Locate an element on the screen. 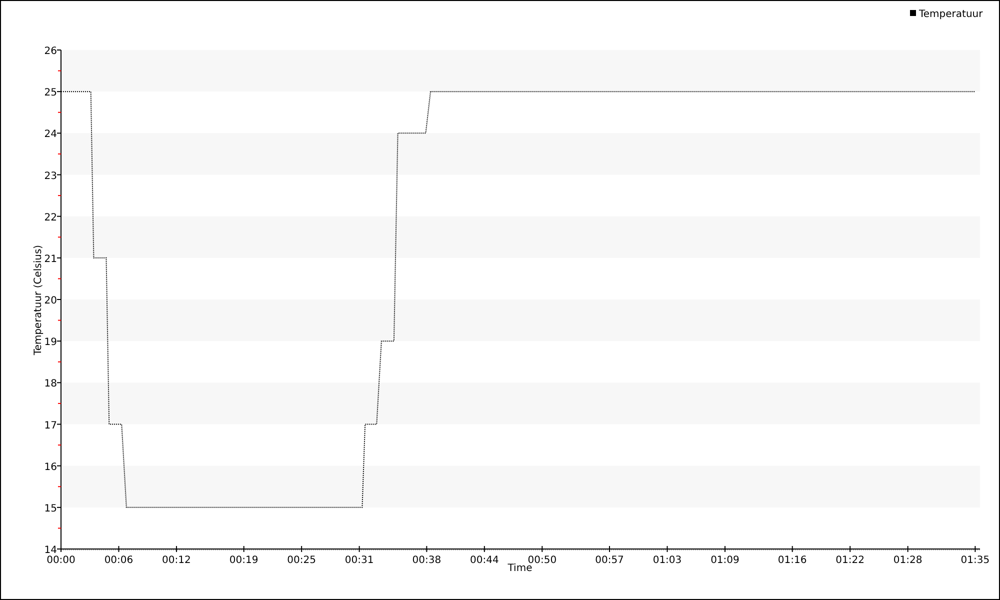  x-tick-label: 01:22 is located at coordinates (850, 560).